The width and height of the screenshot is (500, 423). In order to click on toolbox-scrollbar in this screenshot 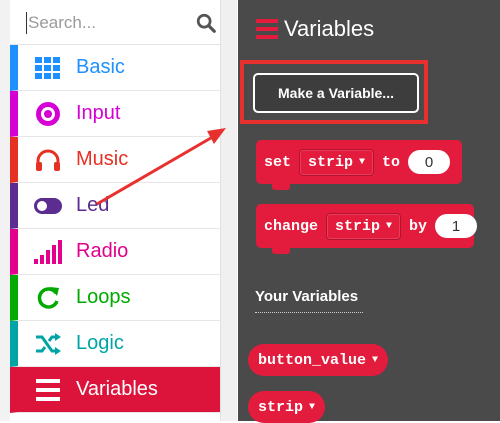, I will do `click(228, 210)`.